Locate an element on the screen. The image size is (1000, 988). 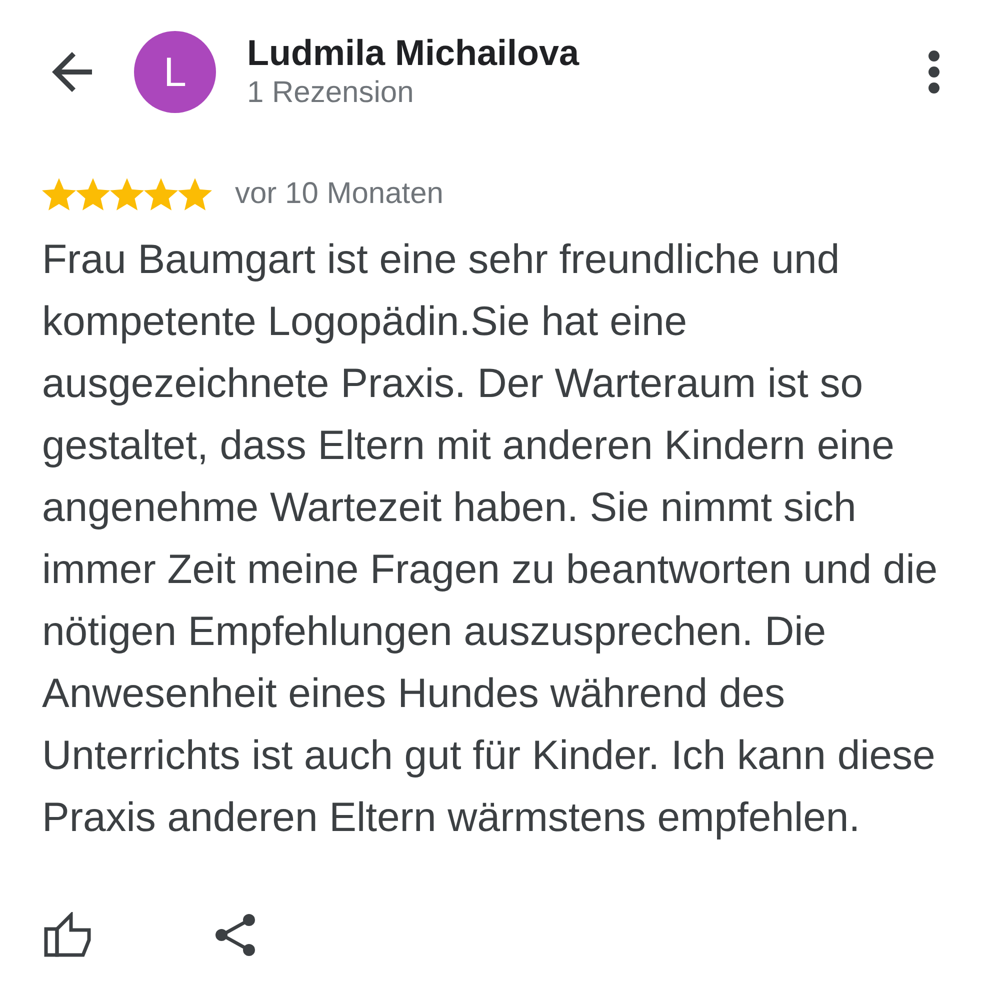
review-time: vor 10 Monaten is located at coordinates (339, 194).